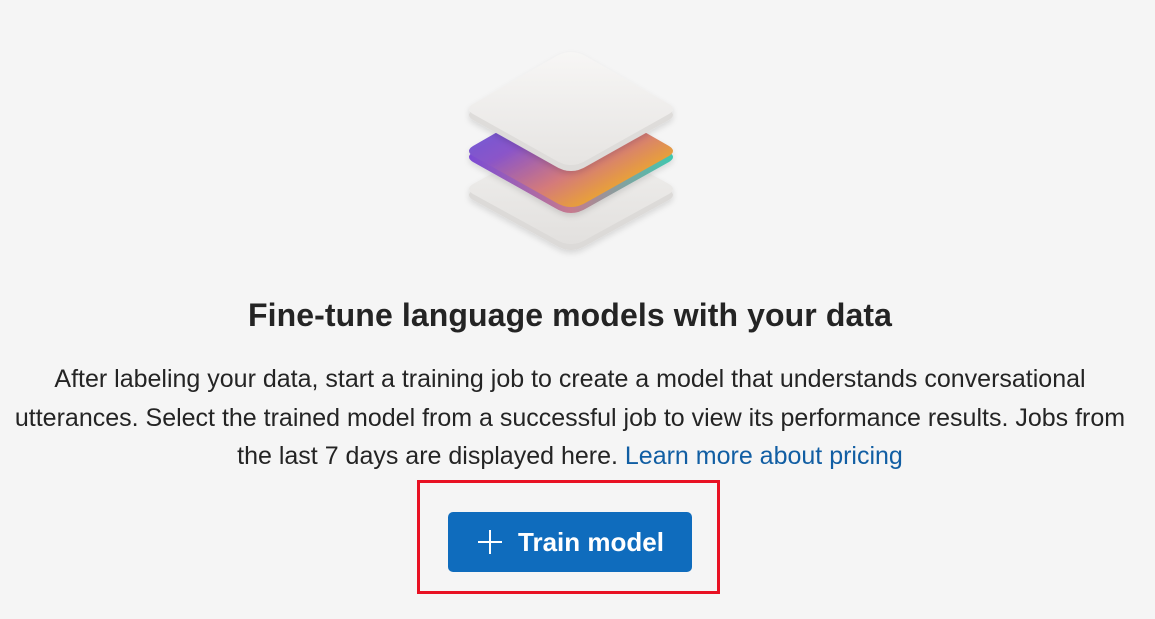  Describe the element at coordinates (570, 315) in the screenshot. I see `page-title: Fine-tune language models with your data` at that location.